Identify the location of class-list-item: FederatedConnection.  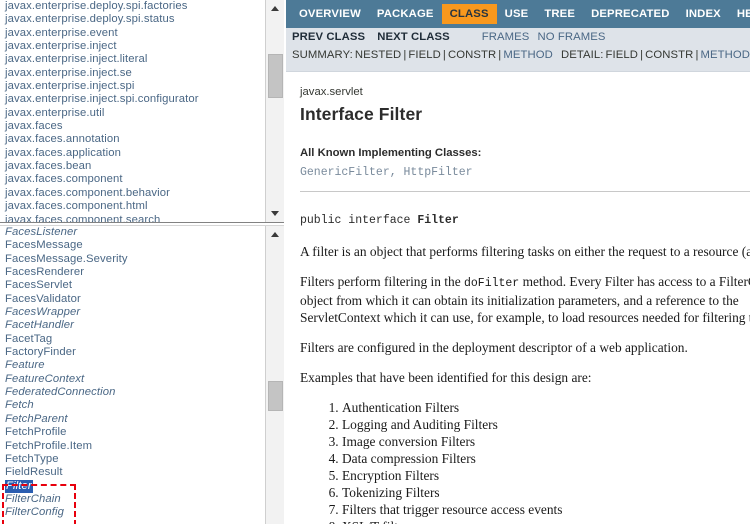
(135, 392).